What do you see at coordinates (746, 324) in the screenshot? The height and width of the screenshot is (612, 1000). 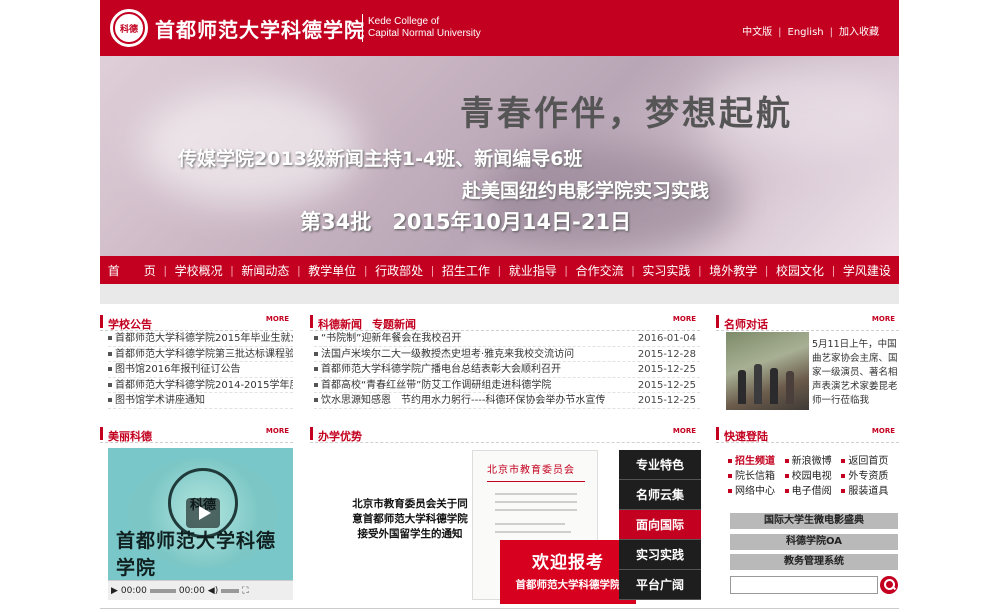 I see `dialogue-title: 名师对话` at bounding box center [746, 324].